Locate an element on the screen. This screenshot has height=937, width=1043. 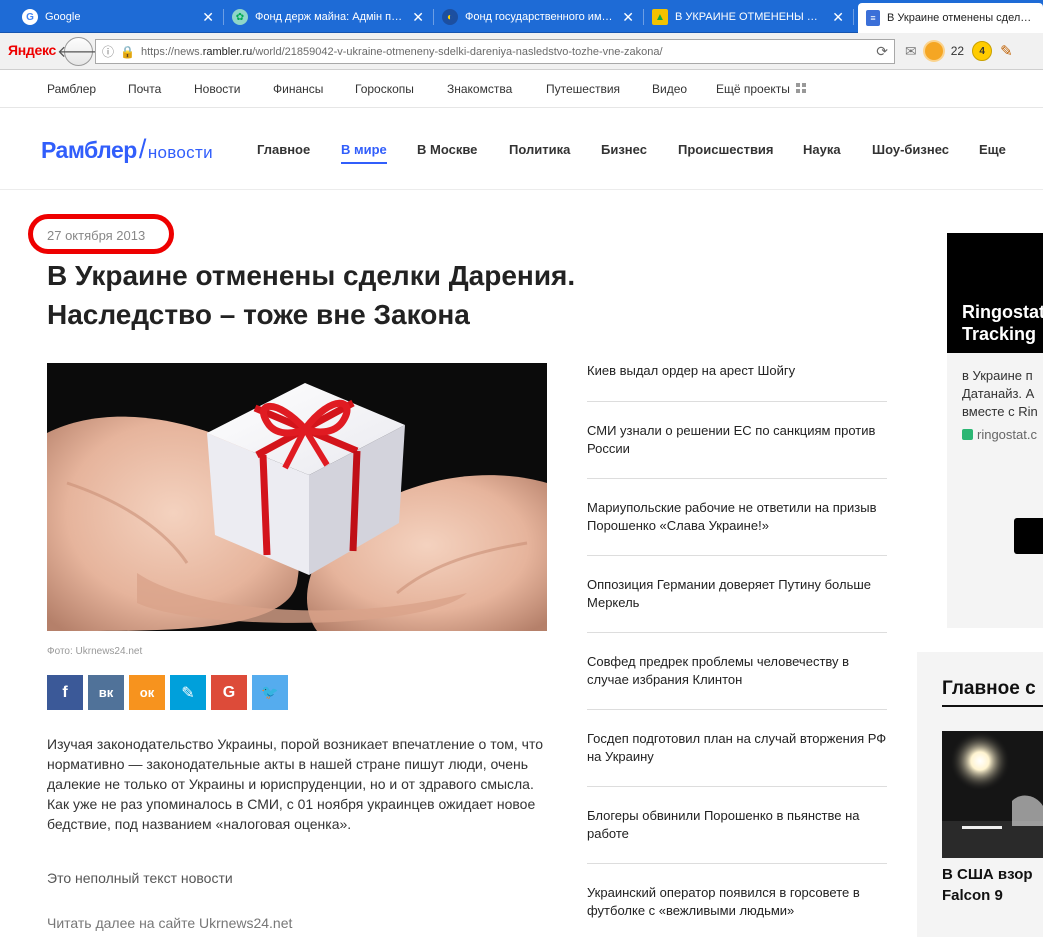
section-business: Бизнес is located at coordinates (624, 149).